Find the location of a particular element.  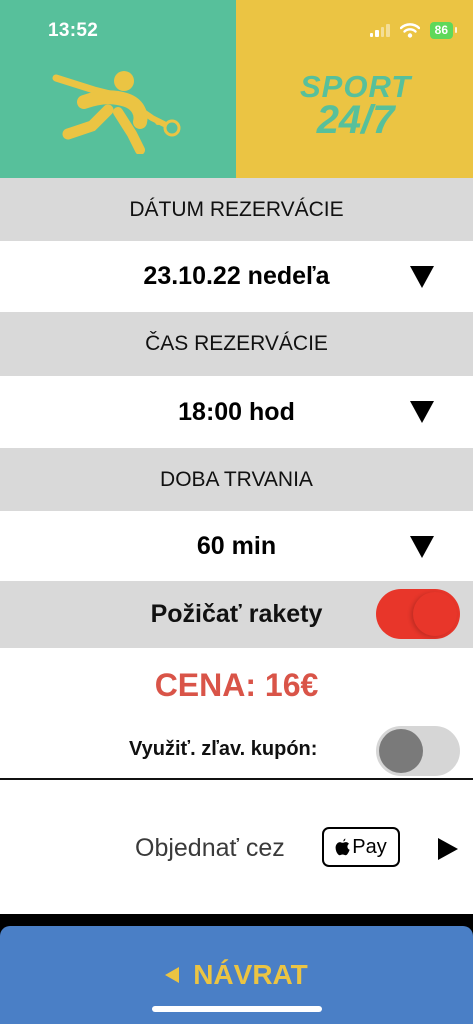

home-indicator is located at coordinates (237, 1009).